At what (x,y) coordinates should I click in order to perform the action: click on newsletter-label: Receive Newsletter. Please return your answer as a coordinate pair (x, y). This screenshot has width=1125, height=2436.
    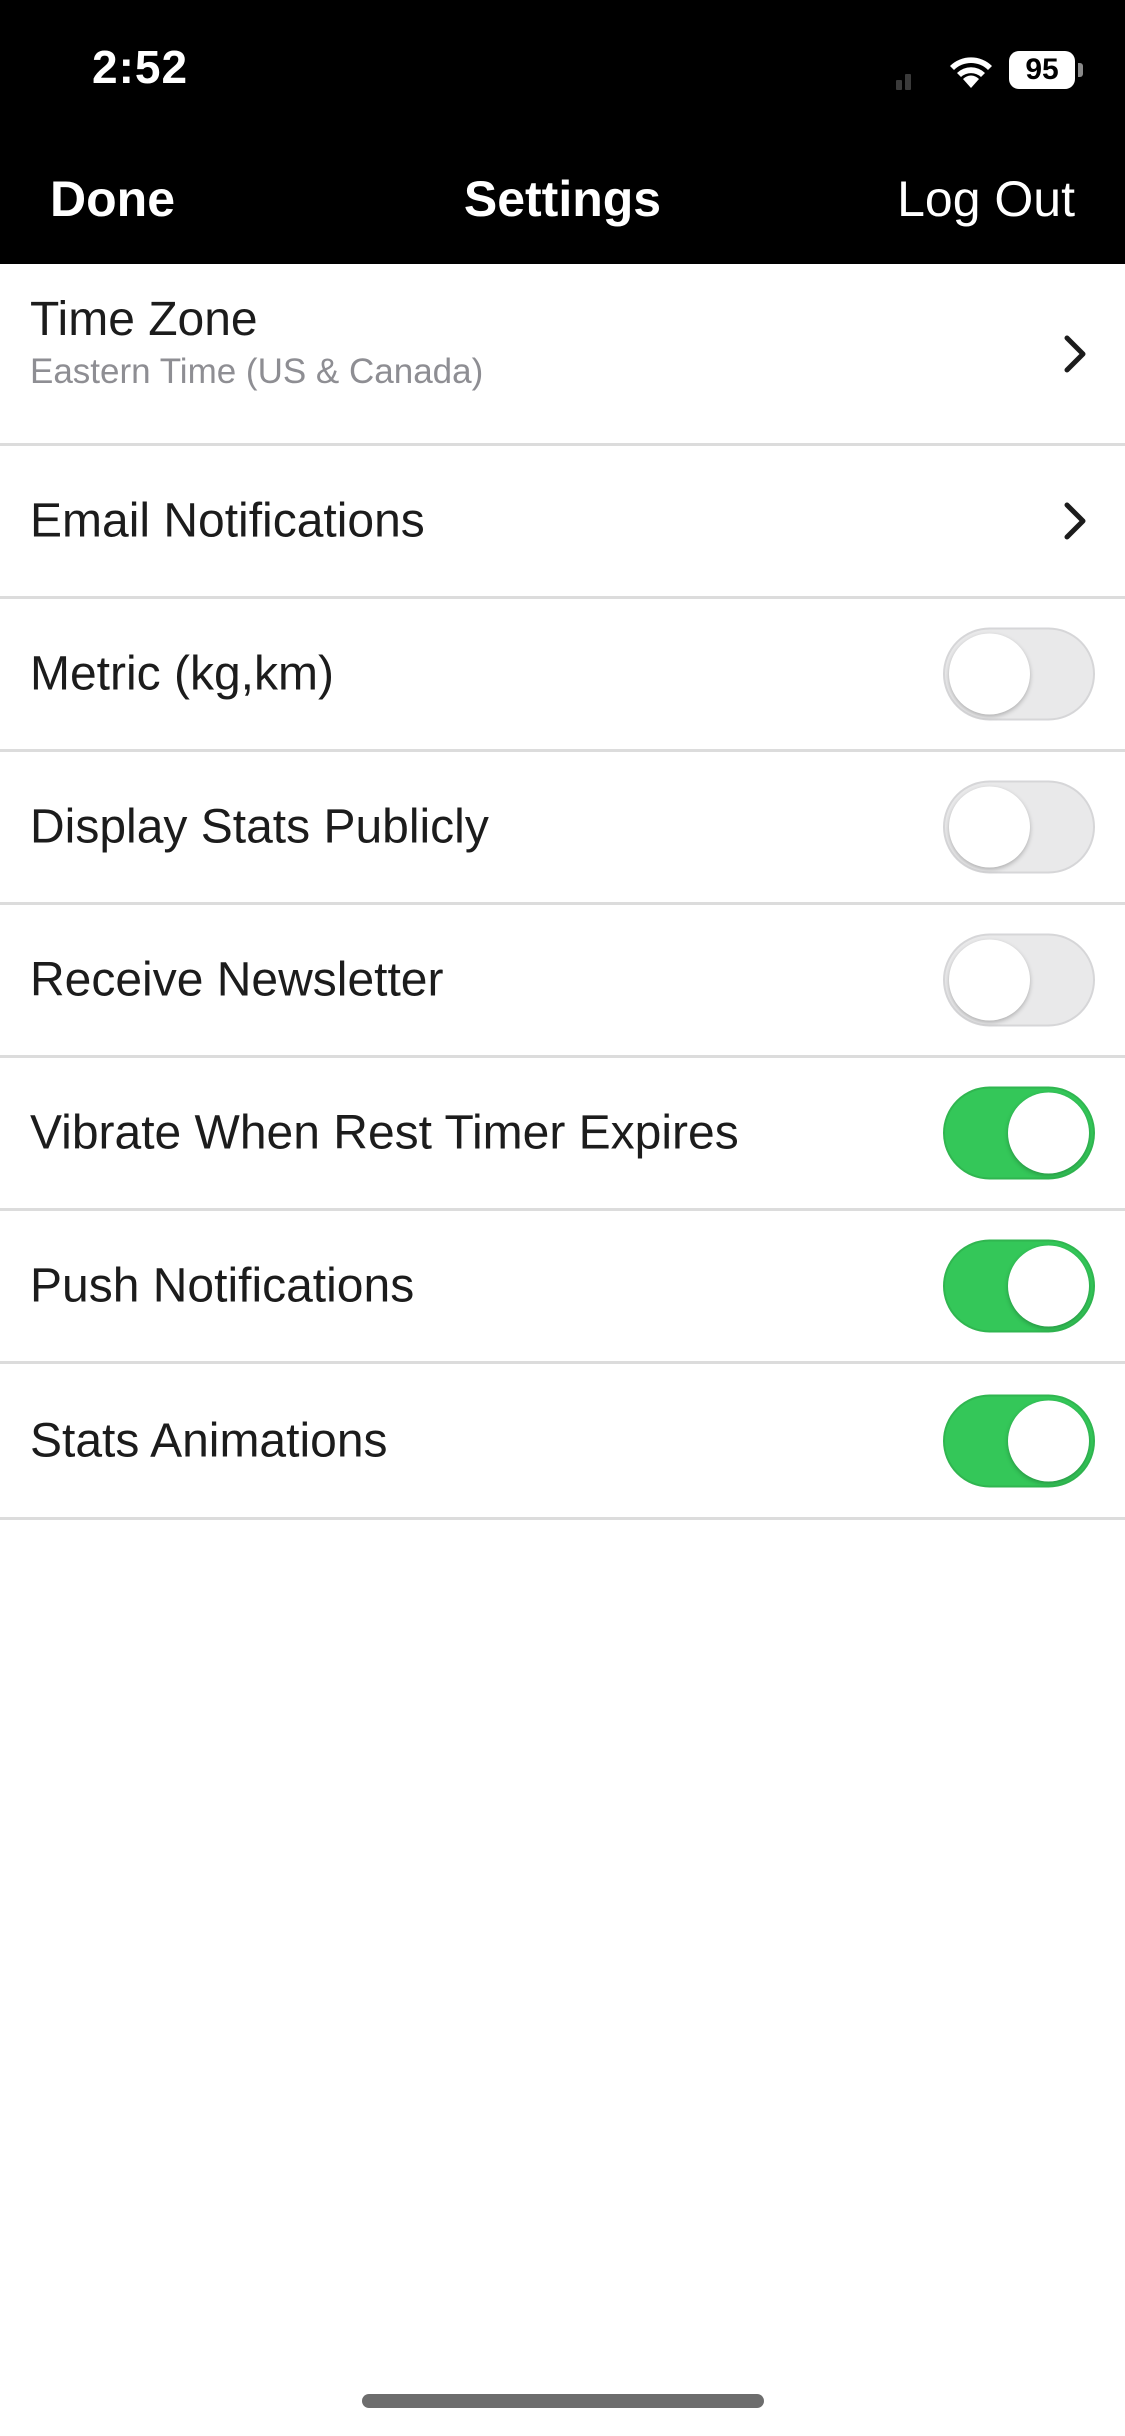
    Looking at the image, I should click on (237, 980).